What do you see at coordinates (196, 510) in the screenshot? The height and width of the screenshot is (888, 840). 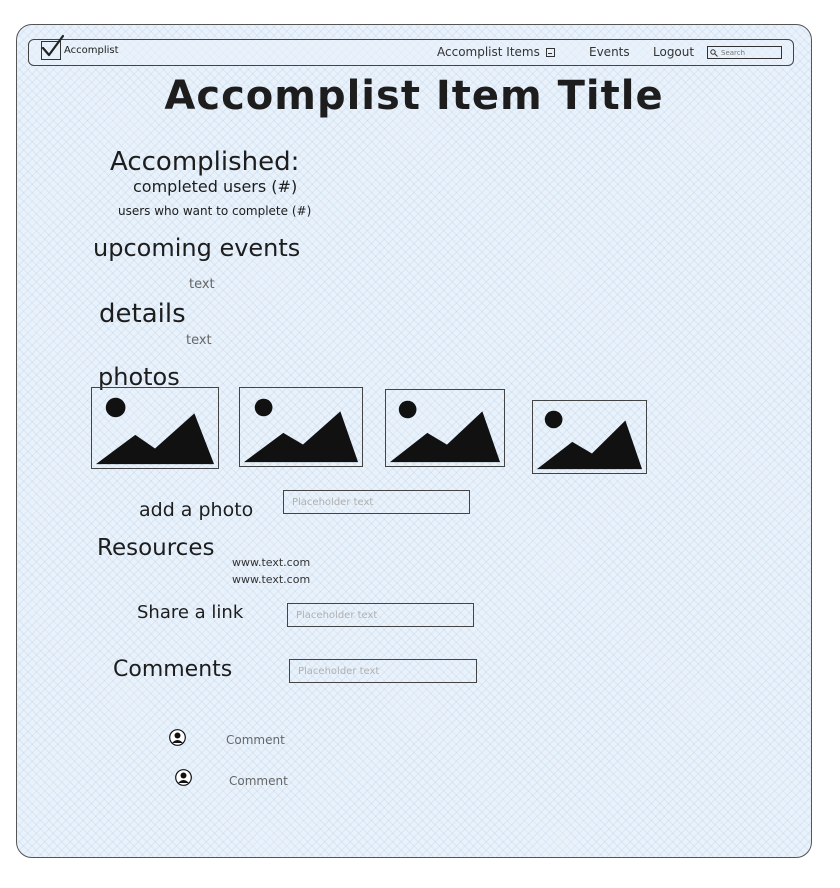 I see `add-photo-label: add a photo` at bounding box center [196, 510].